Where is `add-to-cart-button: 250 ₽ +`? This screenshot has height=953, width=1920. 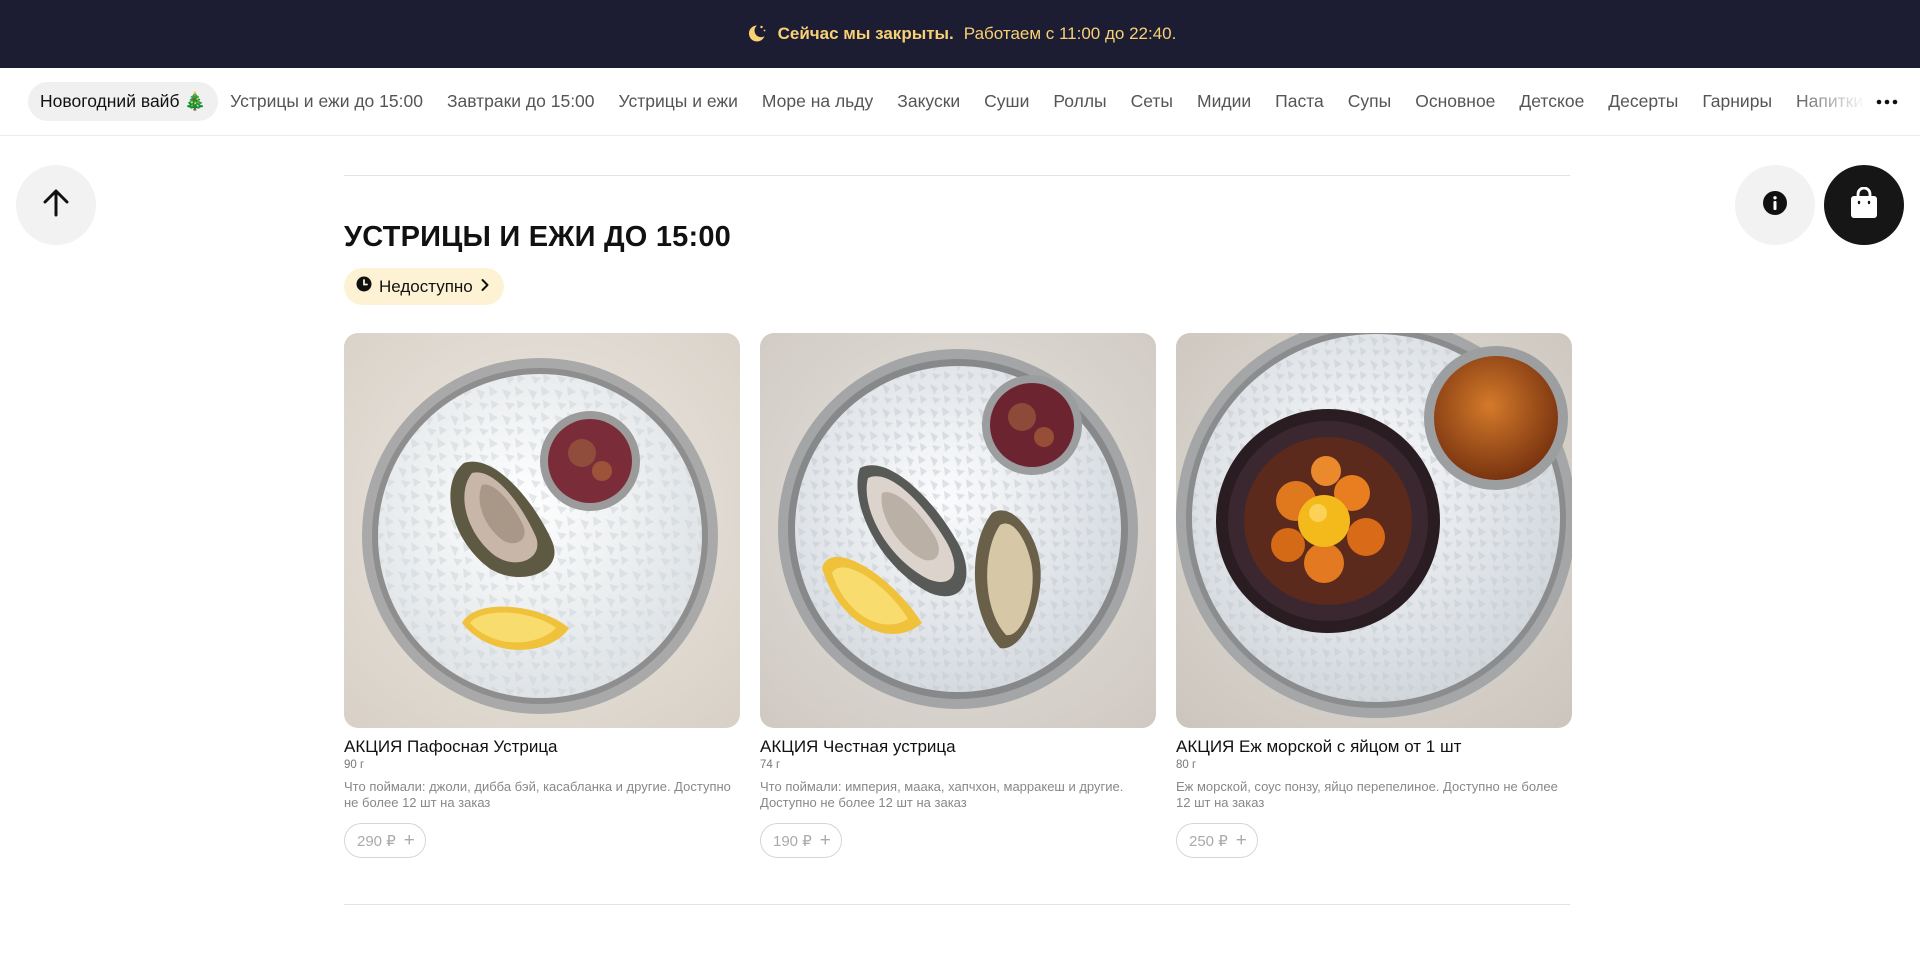
add-to-cart-button: 250 ₽ + is located at coordinates (1217, 840).